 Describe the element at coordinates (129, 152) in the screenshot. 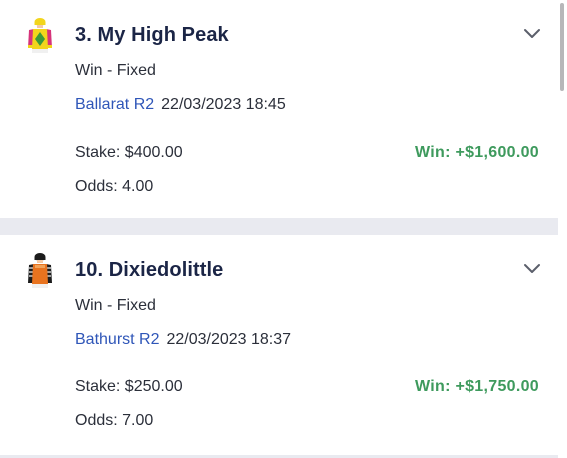

I see `stake-amount: Stake: $400.00` at that location.